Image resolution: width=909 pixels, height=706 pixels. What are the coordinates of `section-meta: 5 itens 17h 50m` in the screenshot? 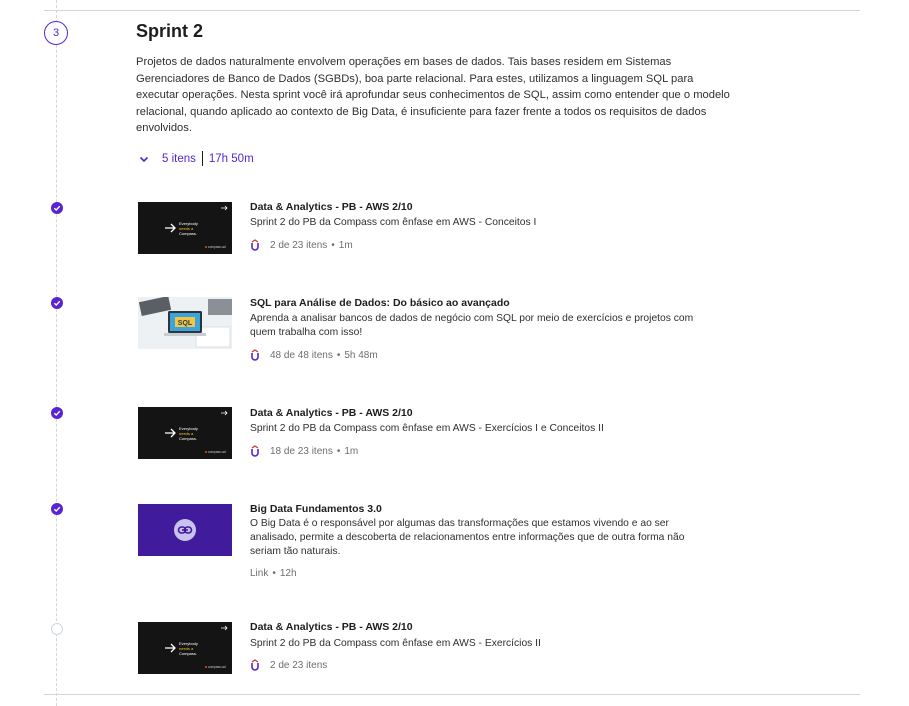 It's located at (196, 158).